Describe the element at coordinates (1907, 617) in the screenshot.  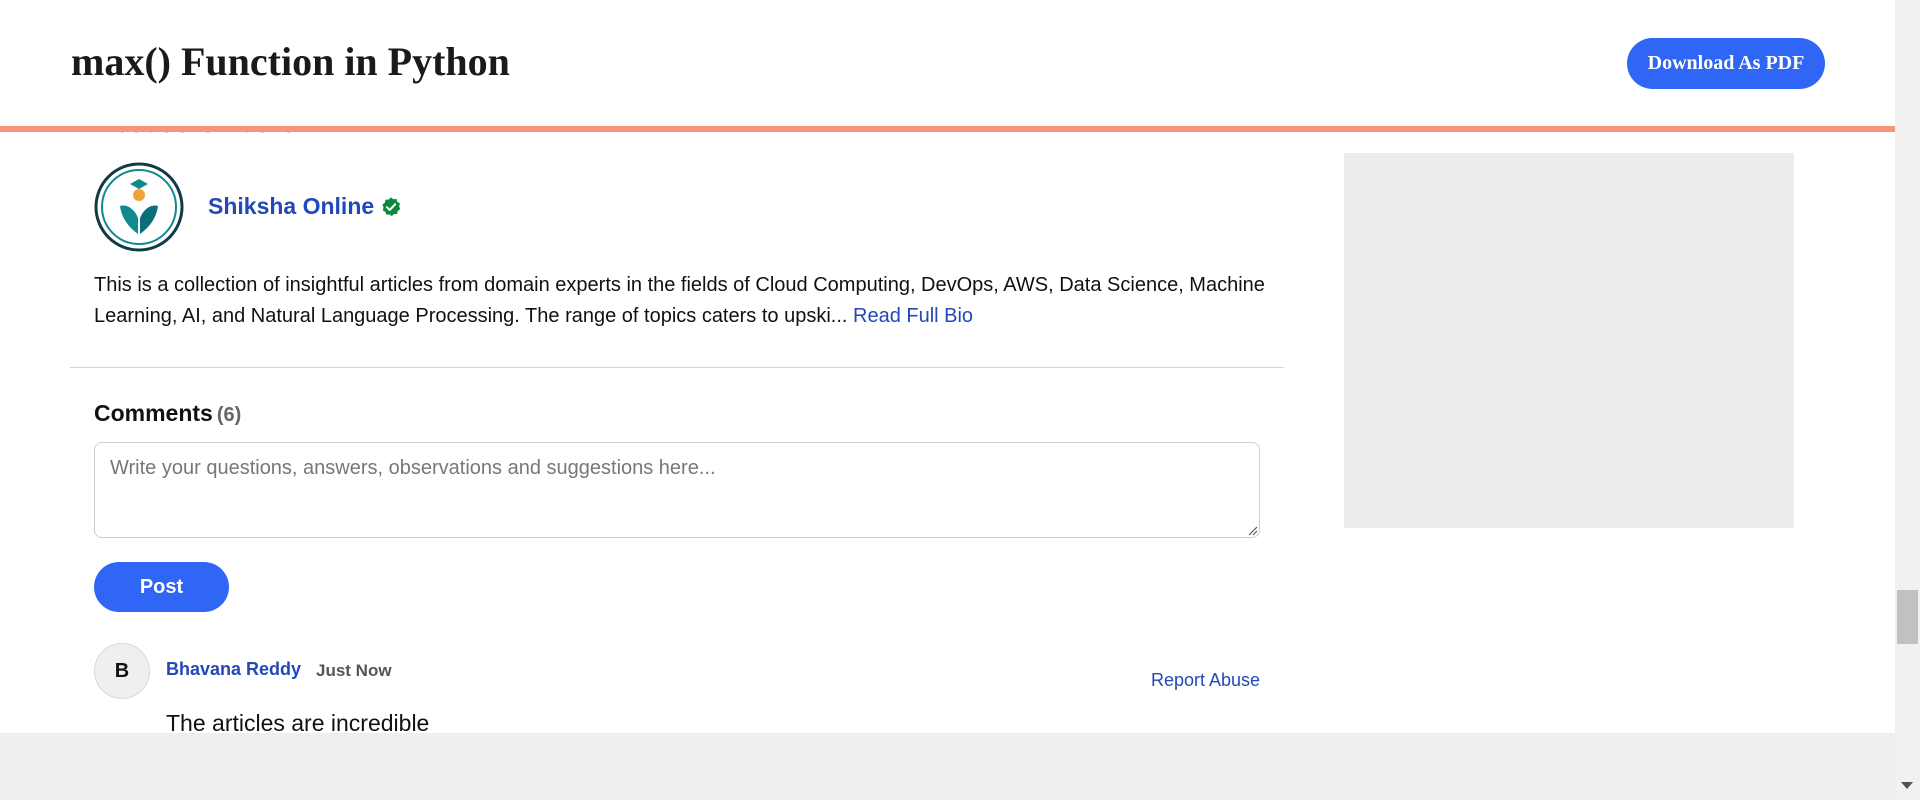
I see `scrollbar-thumb` at that location.